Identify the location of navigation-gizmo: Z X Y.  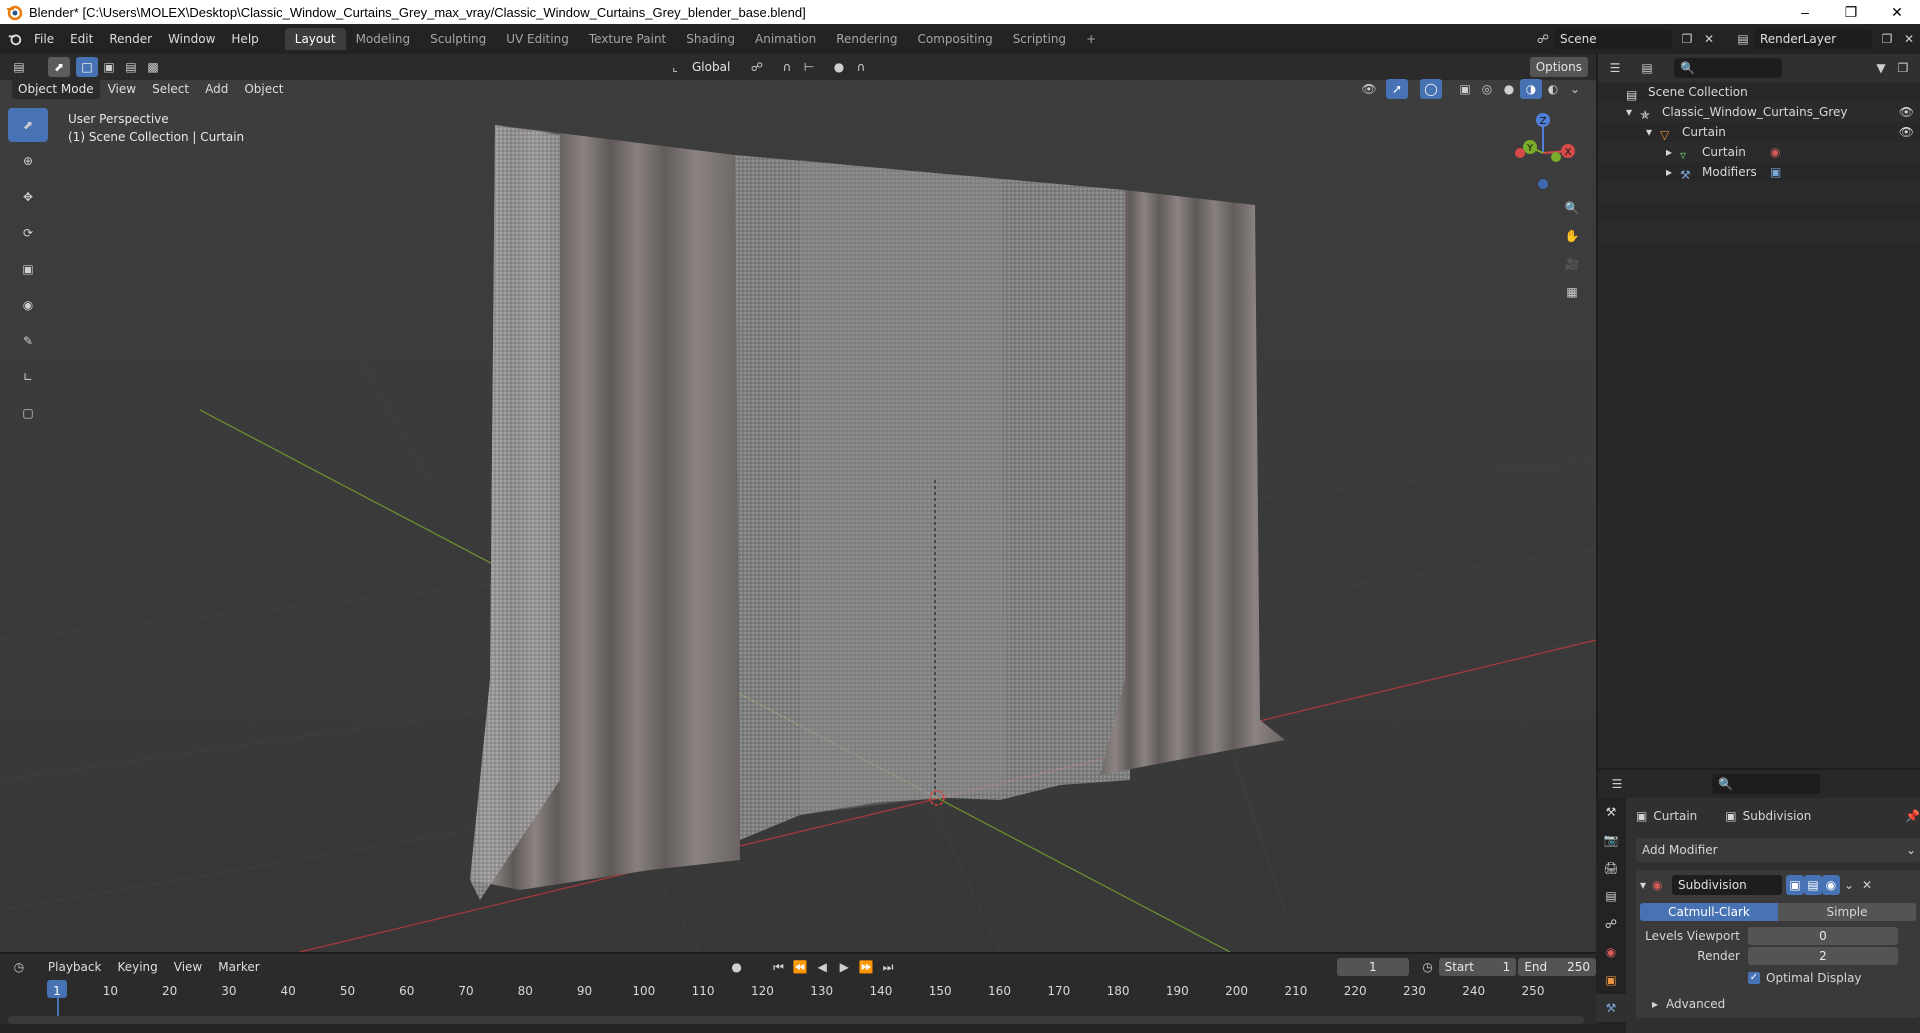
(1540, 153).